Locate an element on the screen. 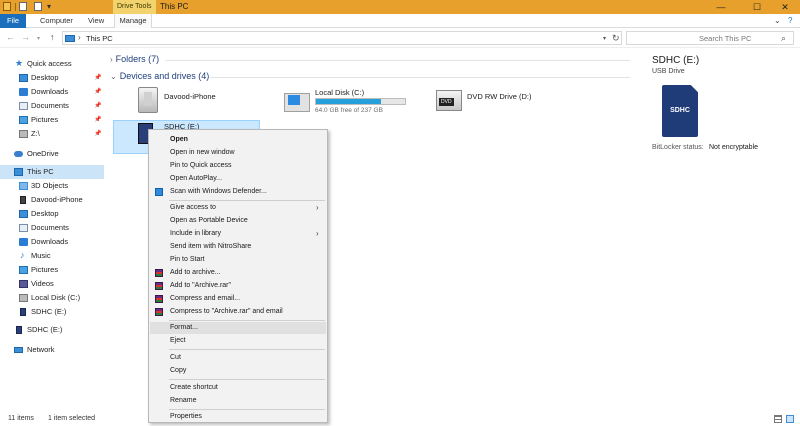 This screenshot has width=800, height=426. search-input: Search This PC ⌕ is located at coordinates (710, 38).